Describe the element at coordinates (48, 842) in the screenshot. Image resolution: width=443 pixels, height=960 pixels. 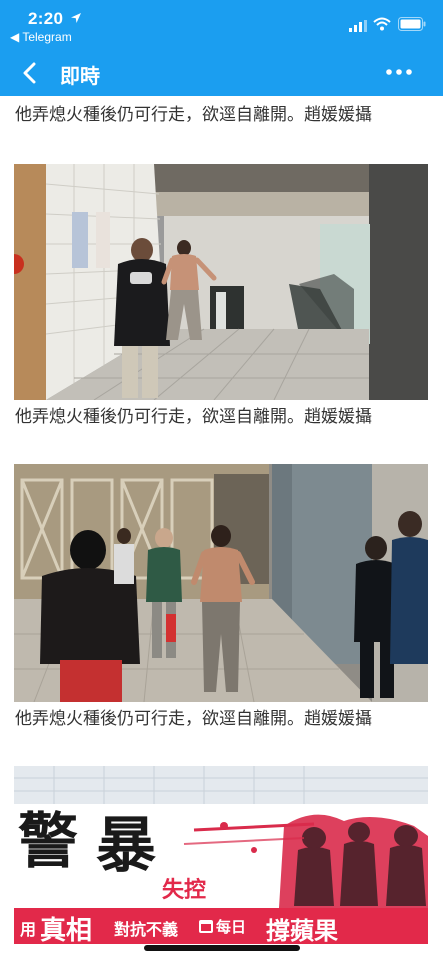
I see `ad-headline-char: 警` at that location.